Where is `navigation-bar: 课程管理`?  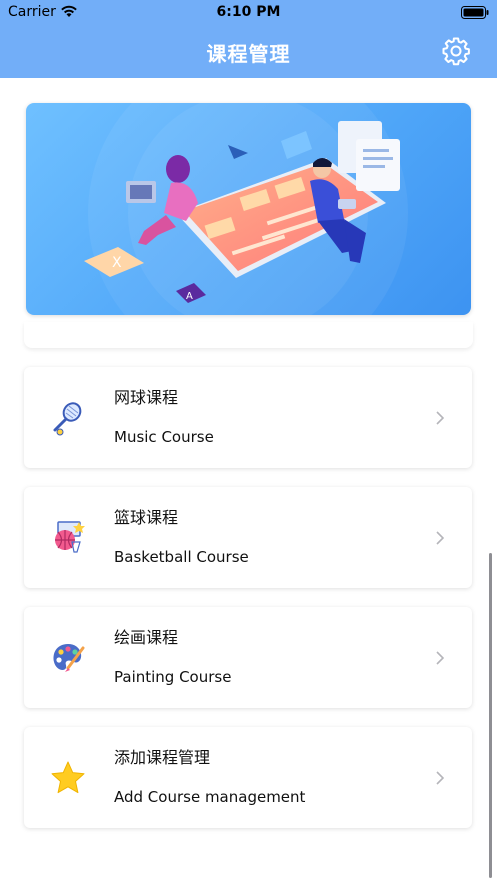 navigation-bar: 课程管理 is located at coordinates (248, 52).